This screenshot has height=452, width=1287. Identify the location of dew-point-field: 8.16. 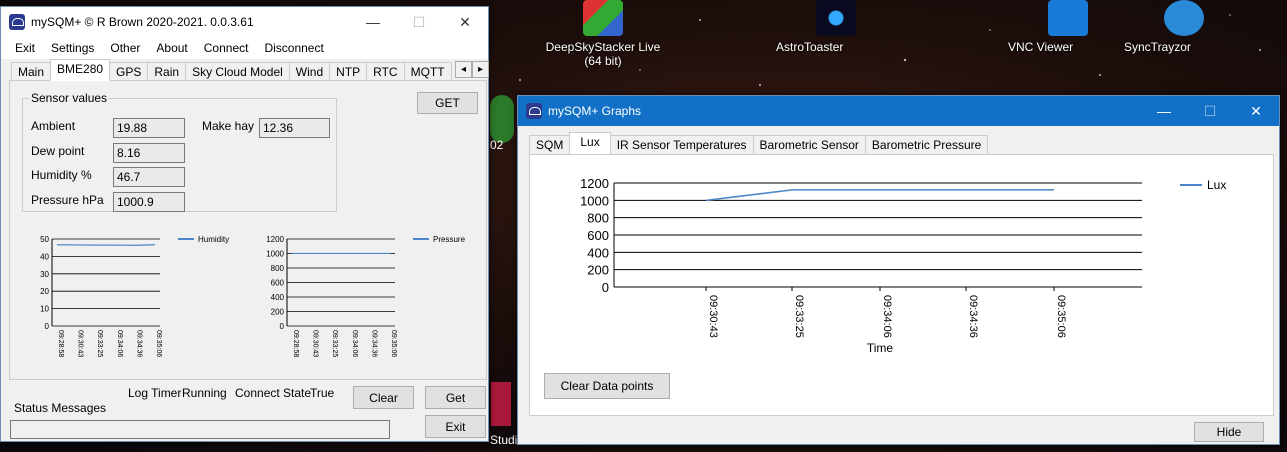
(149, 153).